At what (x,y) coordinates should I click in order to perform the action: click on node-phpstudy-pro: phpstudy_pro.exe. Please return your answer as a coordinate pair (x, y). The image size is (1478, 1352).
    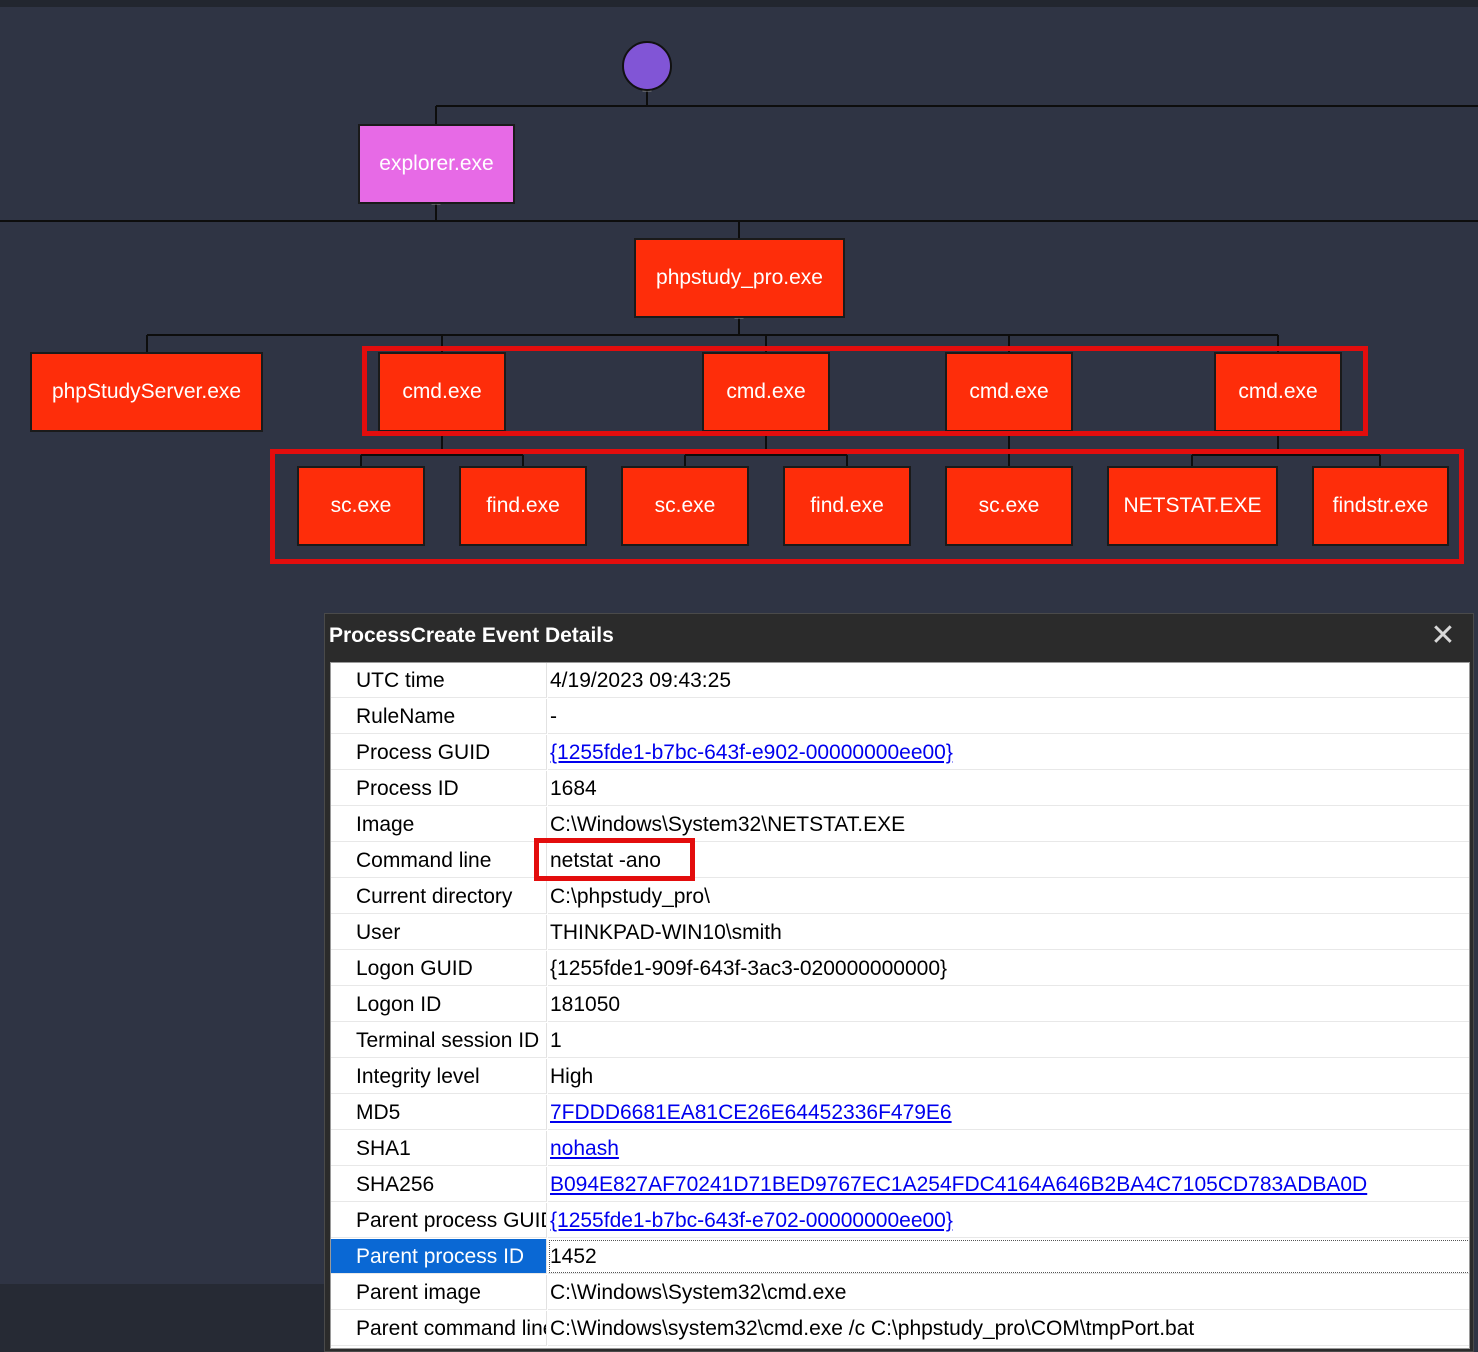
    Looking at the image, I should click on (739, 278).